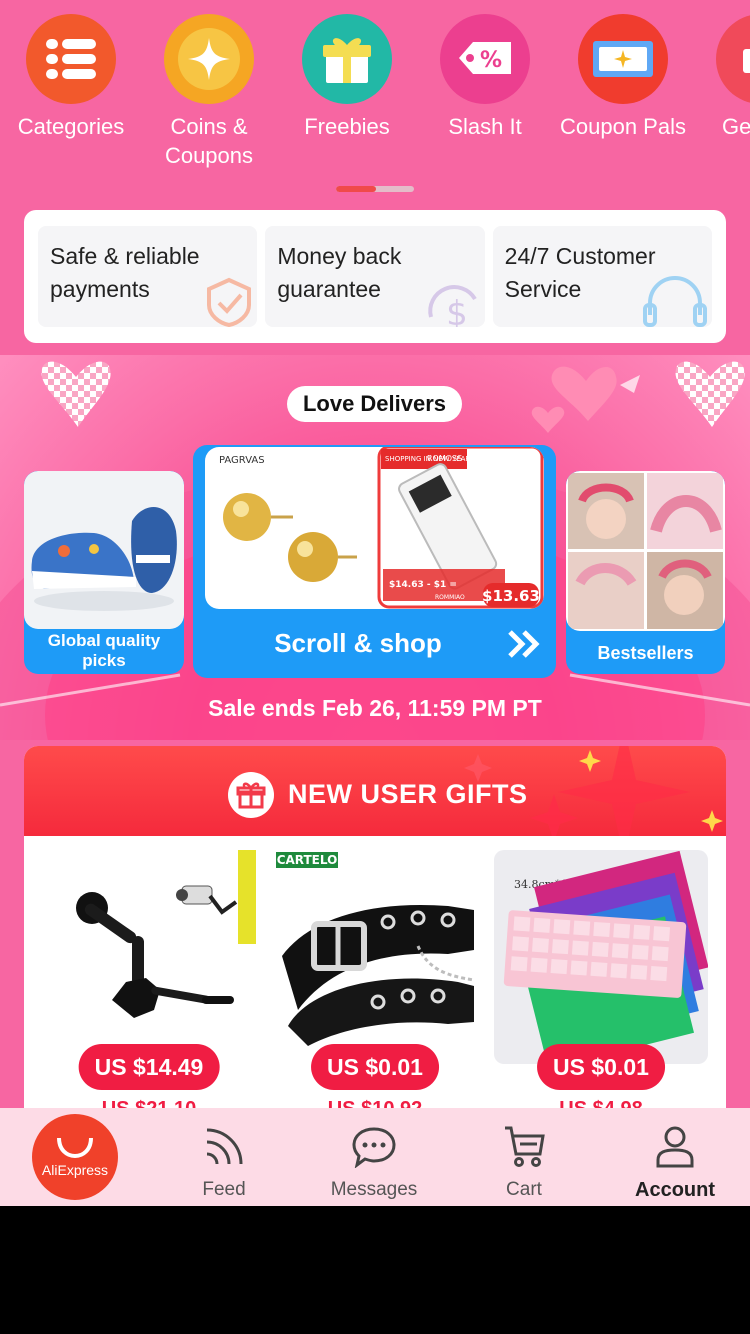  I want to click on guarantee-text: Money back guarantee, so click(339, 272).